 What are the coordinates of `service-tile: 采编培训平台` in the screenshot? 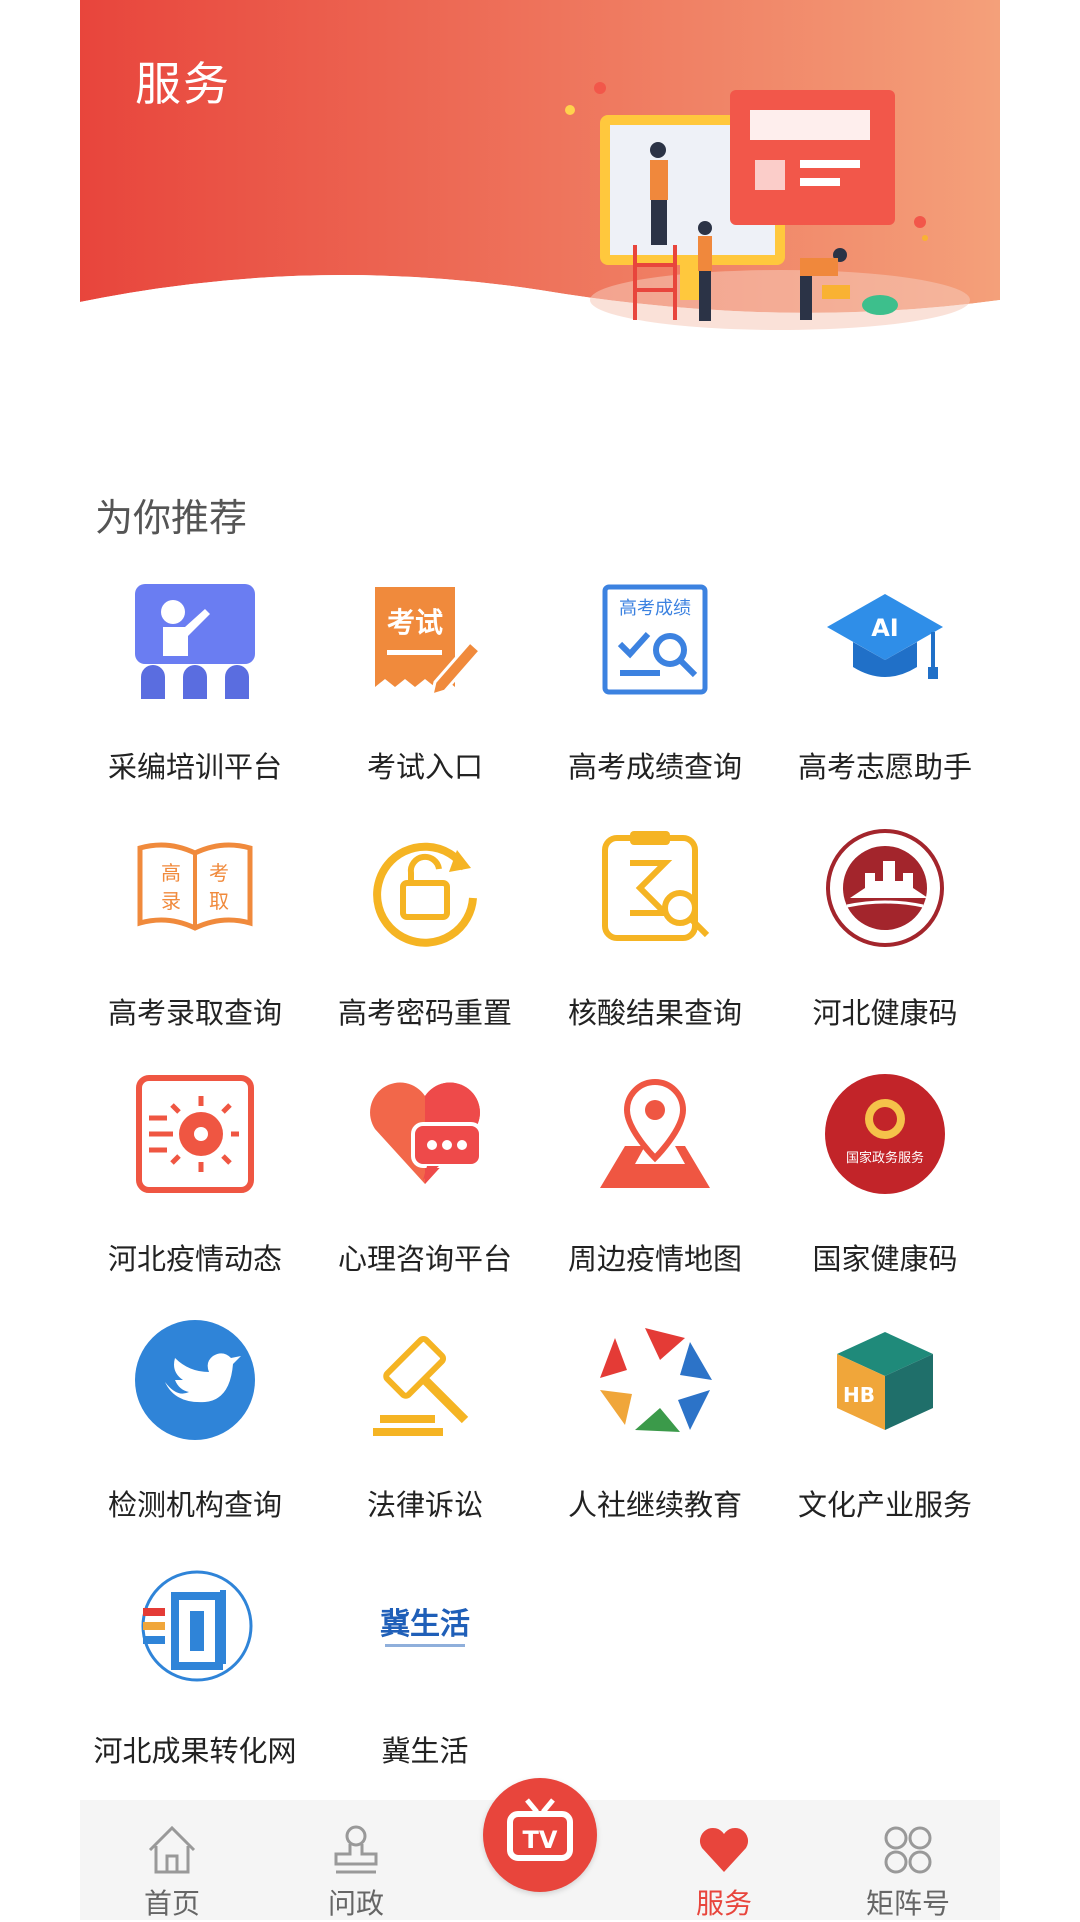 It's located at (195, 695).